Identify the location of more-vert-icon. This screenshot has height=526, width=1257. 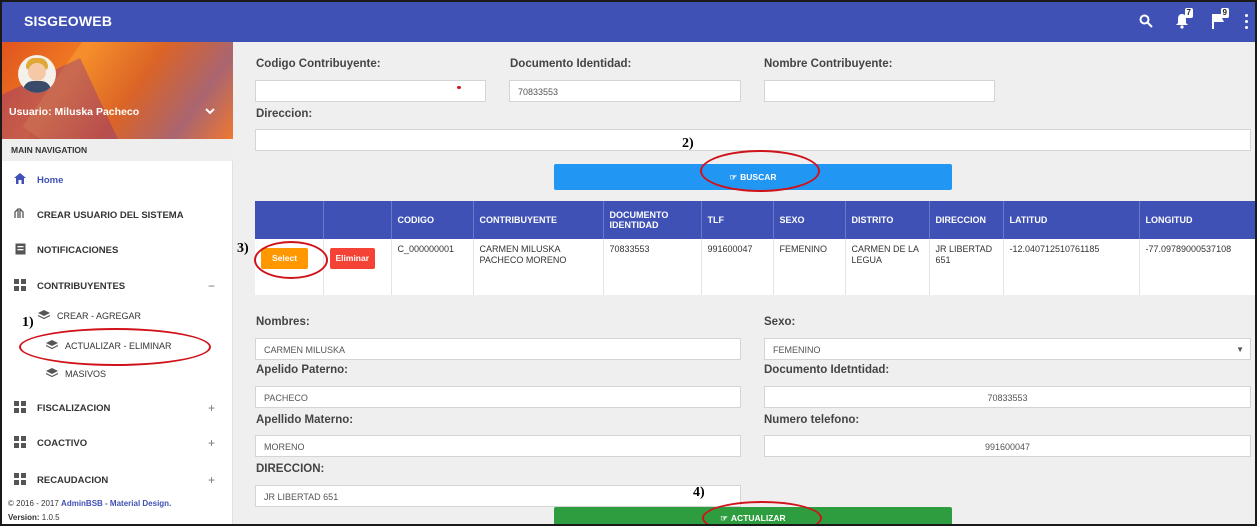
(1246, 21).